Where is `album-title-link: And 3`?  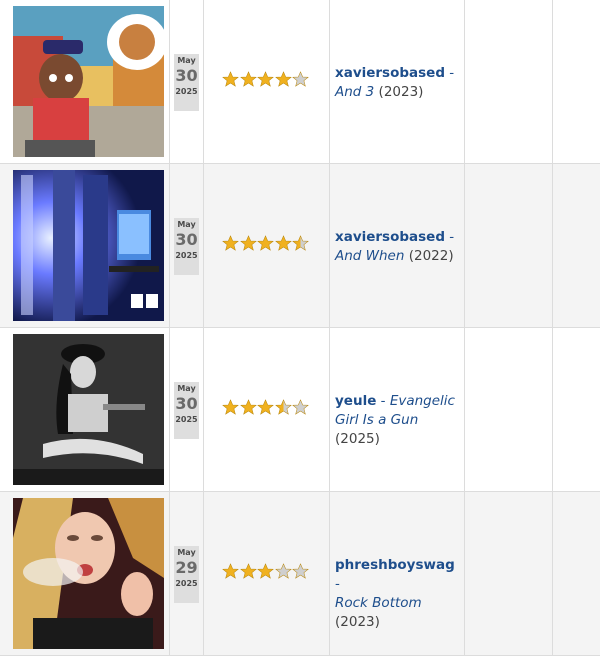 album-title-link: And 3 is located at coordinates (354, 92).